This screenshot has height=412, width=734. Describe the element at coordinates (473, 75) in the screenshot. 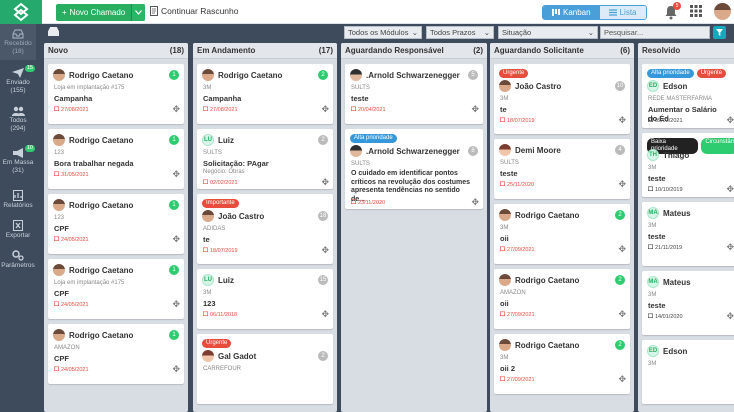

I see `message-count-badge: 5` at that location.